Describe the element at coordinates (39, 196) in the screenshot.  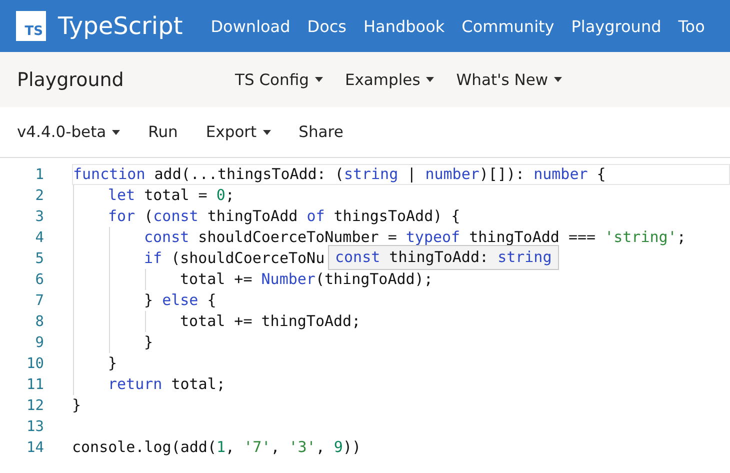
I see `line-number: 2` at that location.